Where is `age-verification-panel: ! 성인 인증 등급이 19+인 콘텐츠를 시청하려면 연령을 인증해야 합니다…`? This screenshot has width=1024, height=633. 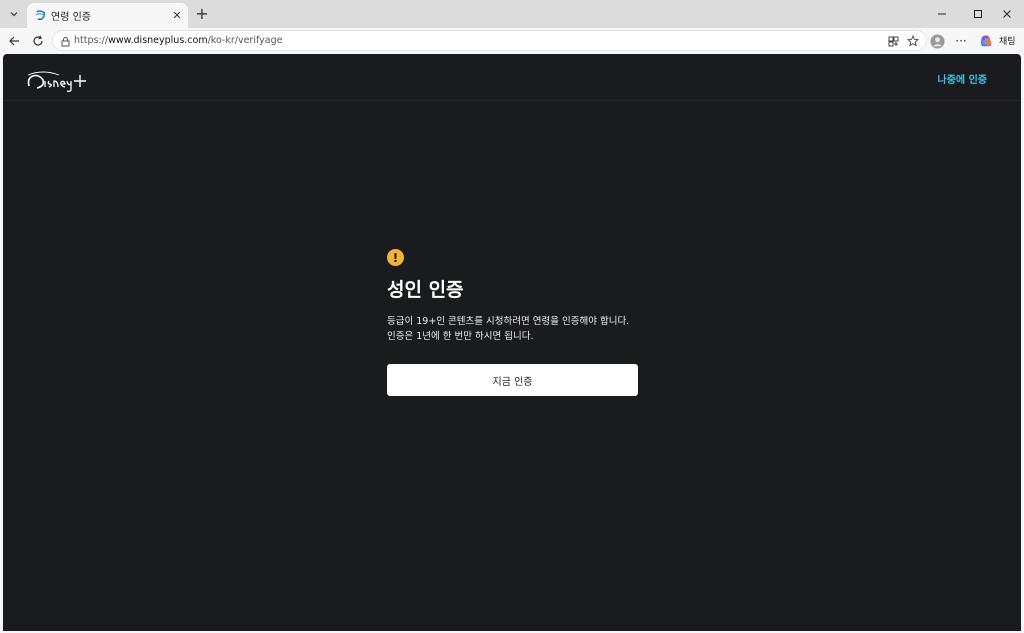
age-verification-panel: ! 성인 인증 등급이 19+인 콘텐츠를 시청하려면 연령을 인증해야 합니다… is located at coordinates (513, 322).